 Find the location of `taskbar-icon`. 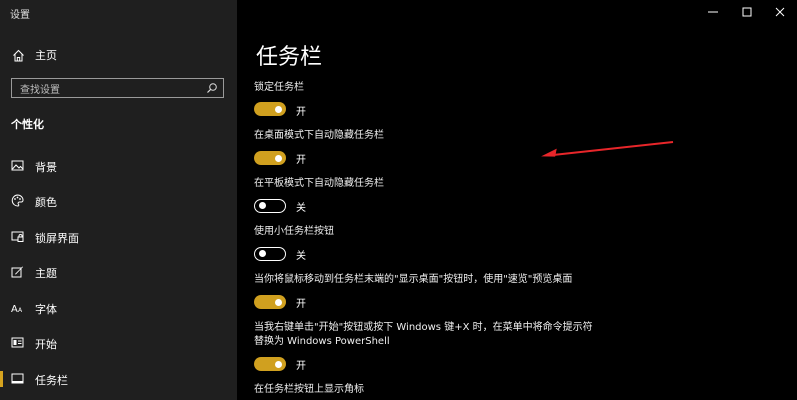

taskbar-icon is located at coordinates (17, 378).